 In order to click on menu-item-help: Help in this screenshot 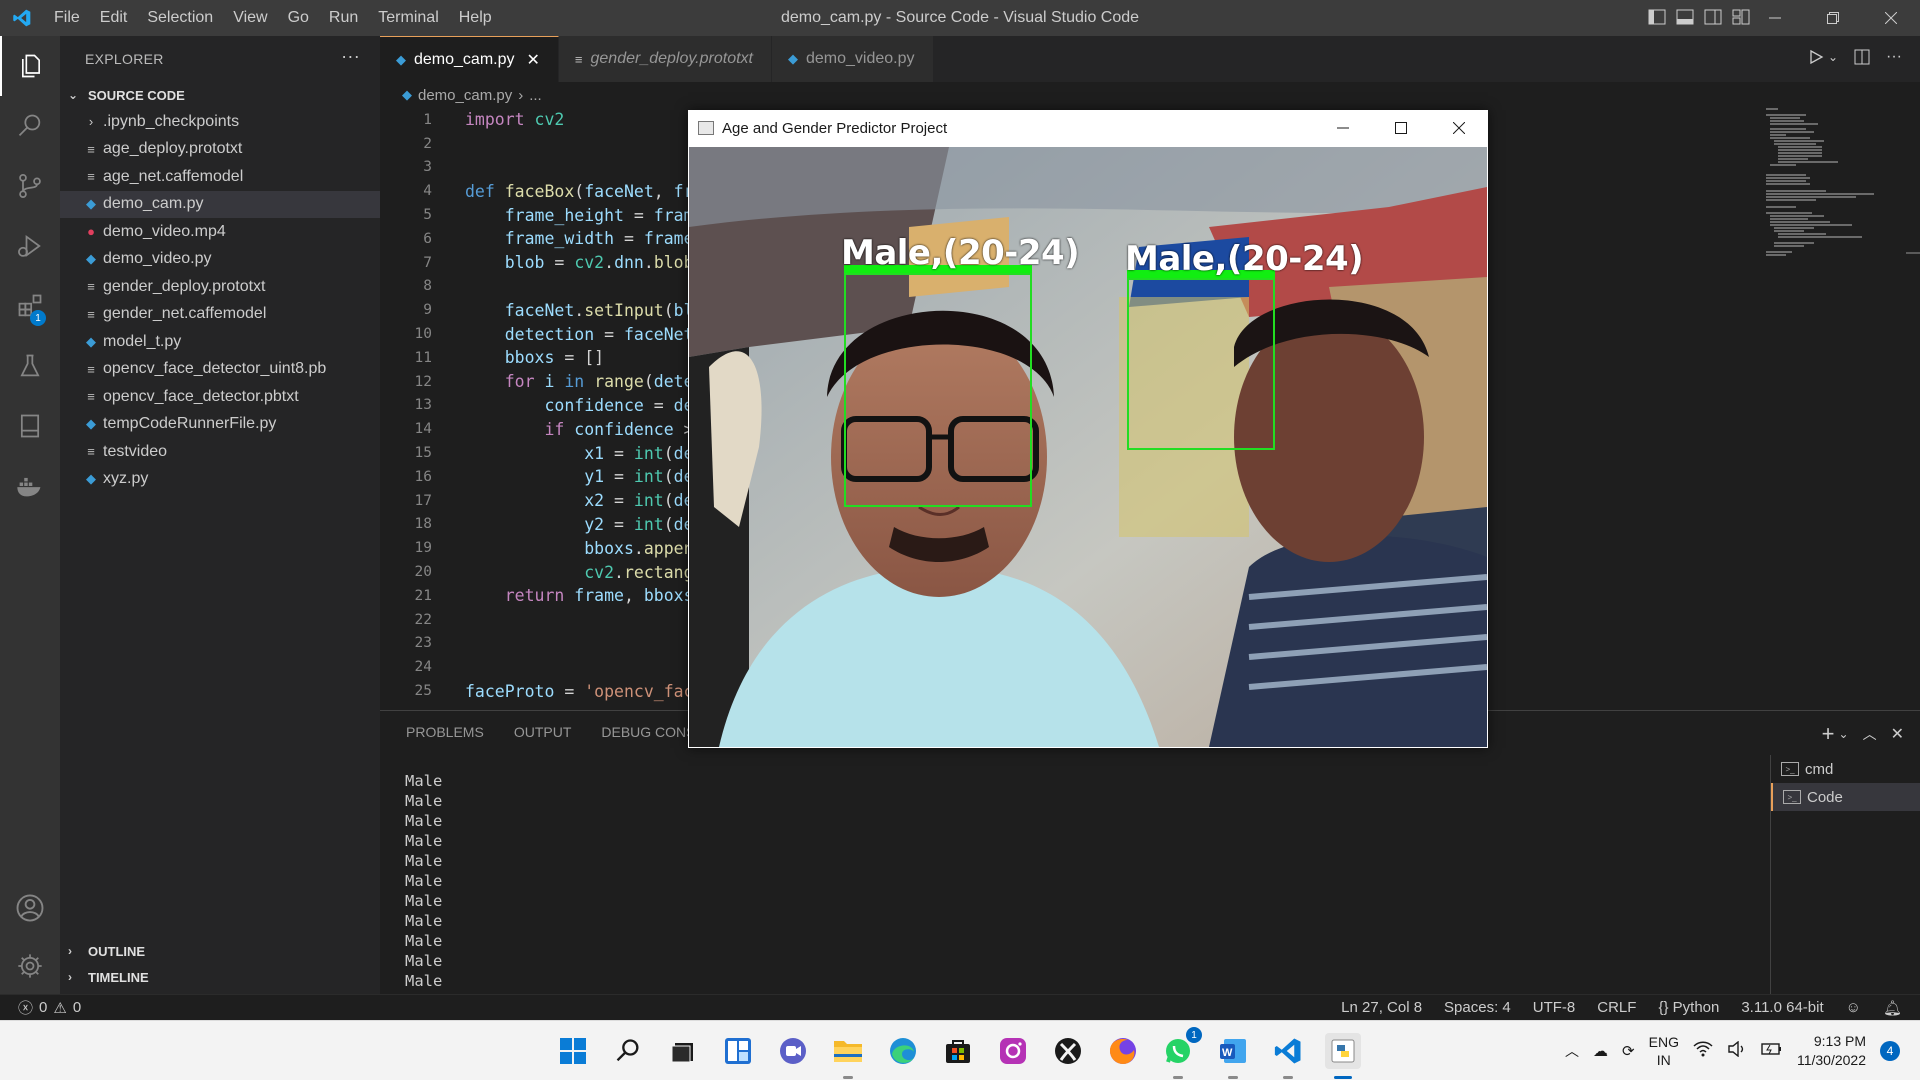, I will do `click(475, 18)`.